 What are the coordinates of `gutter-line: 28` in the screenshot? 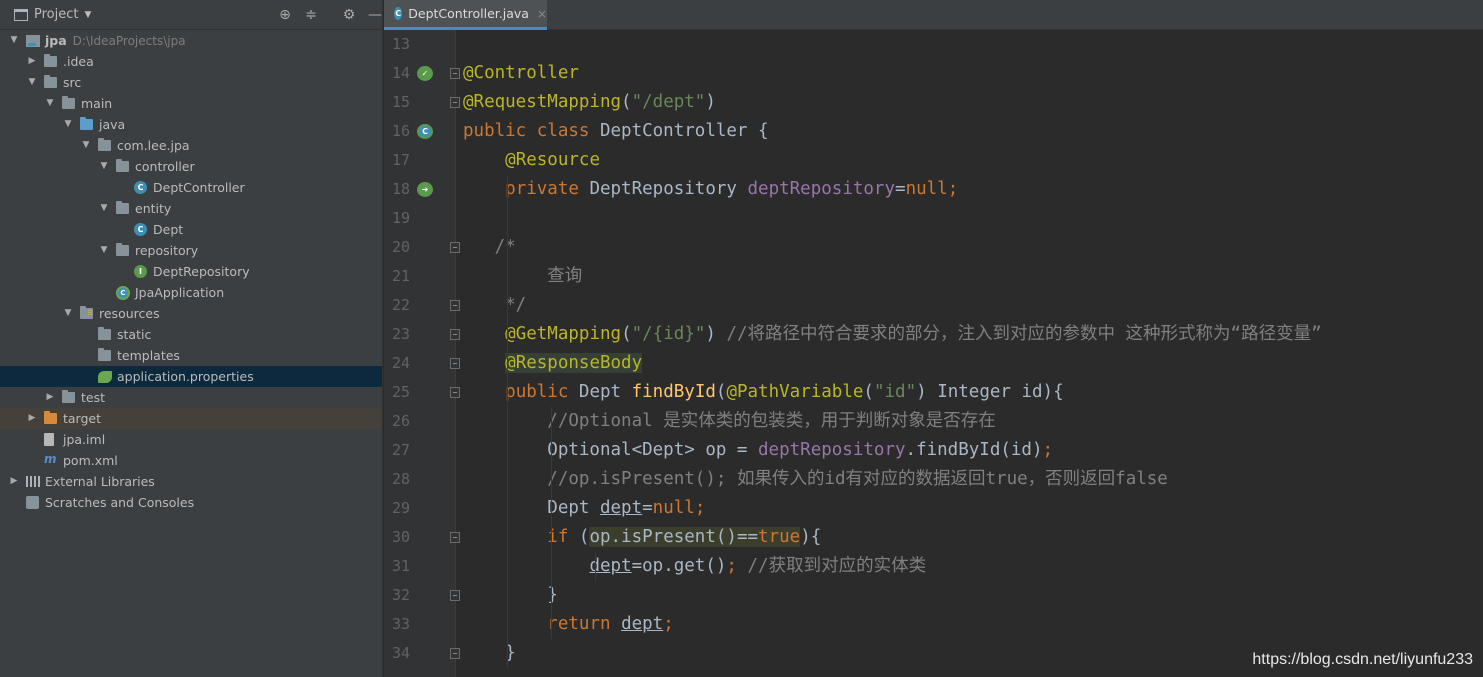 It's located at (420, 479).